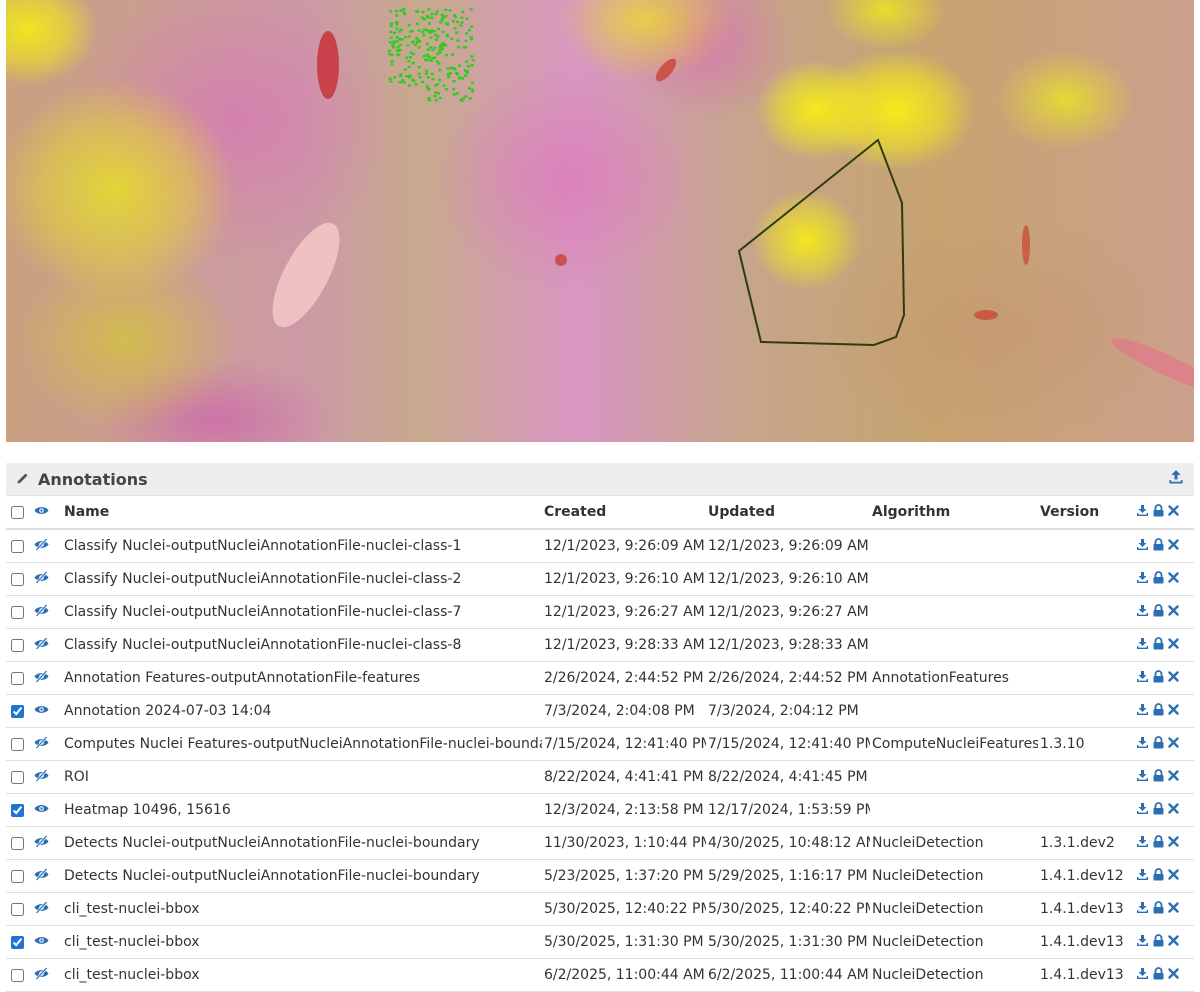  Describe the element at coordinates (954, 513) in the screenshot. I see `column-algorithm: Algorithm` at that location.